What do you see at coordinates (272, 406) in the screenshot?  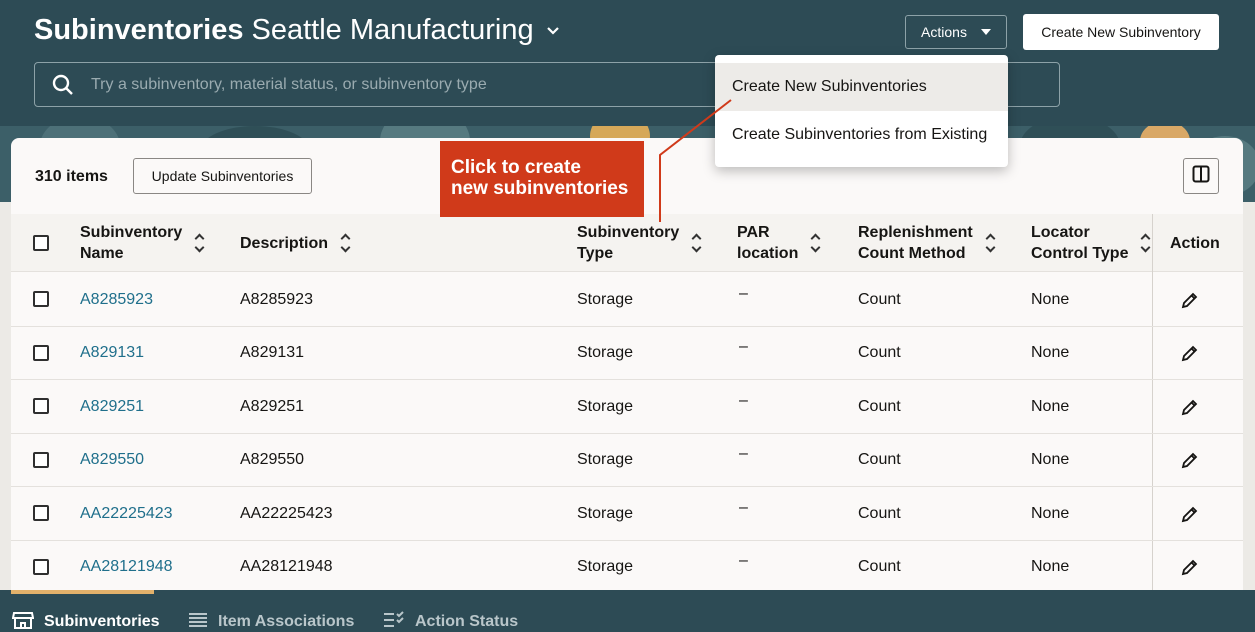 I see `description-cell: A829251` at bounding box center [272, 406].